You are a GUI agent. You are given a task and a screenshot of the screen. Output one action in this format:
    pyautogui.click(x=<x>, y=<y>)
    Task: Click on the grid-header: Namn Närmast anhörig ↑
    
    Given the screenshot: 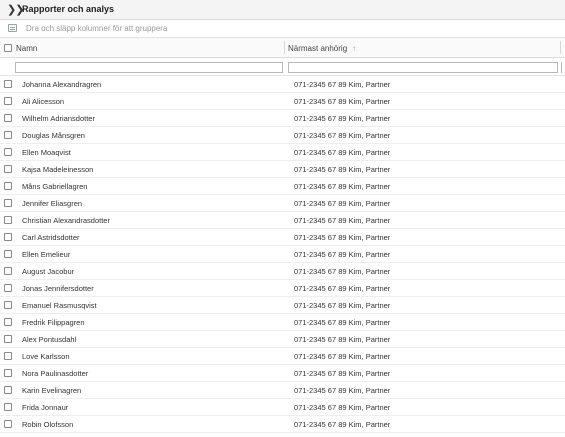 What is the action you would take?
    pyautogui.click(x=282, y=48)
    